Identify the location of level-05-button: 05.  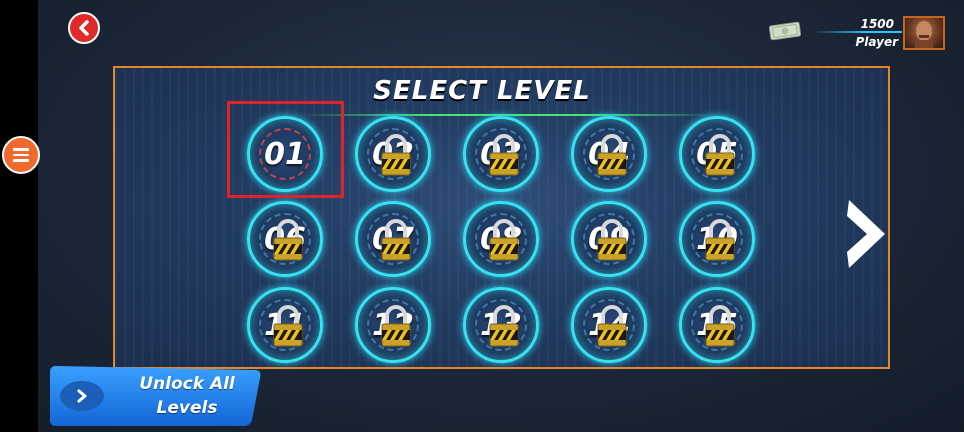
(717, 154).